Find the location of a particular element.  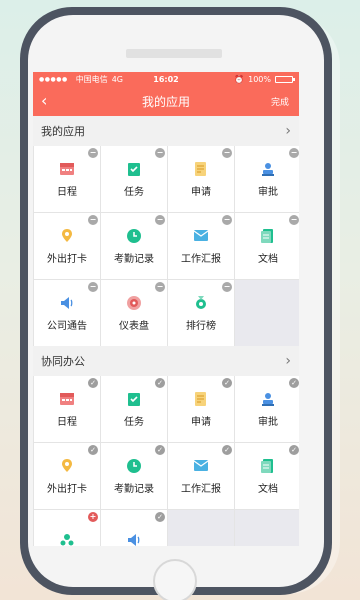

app-tile: + is located at coordinates (67, 528).